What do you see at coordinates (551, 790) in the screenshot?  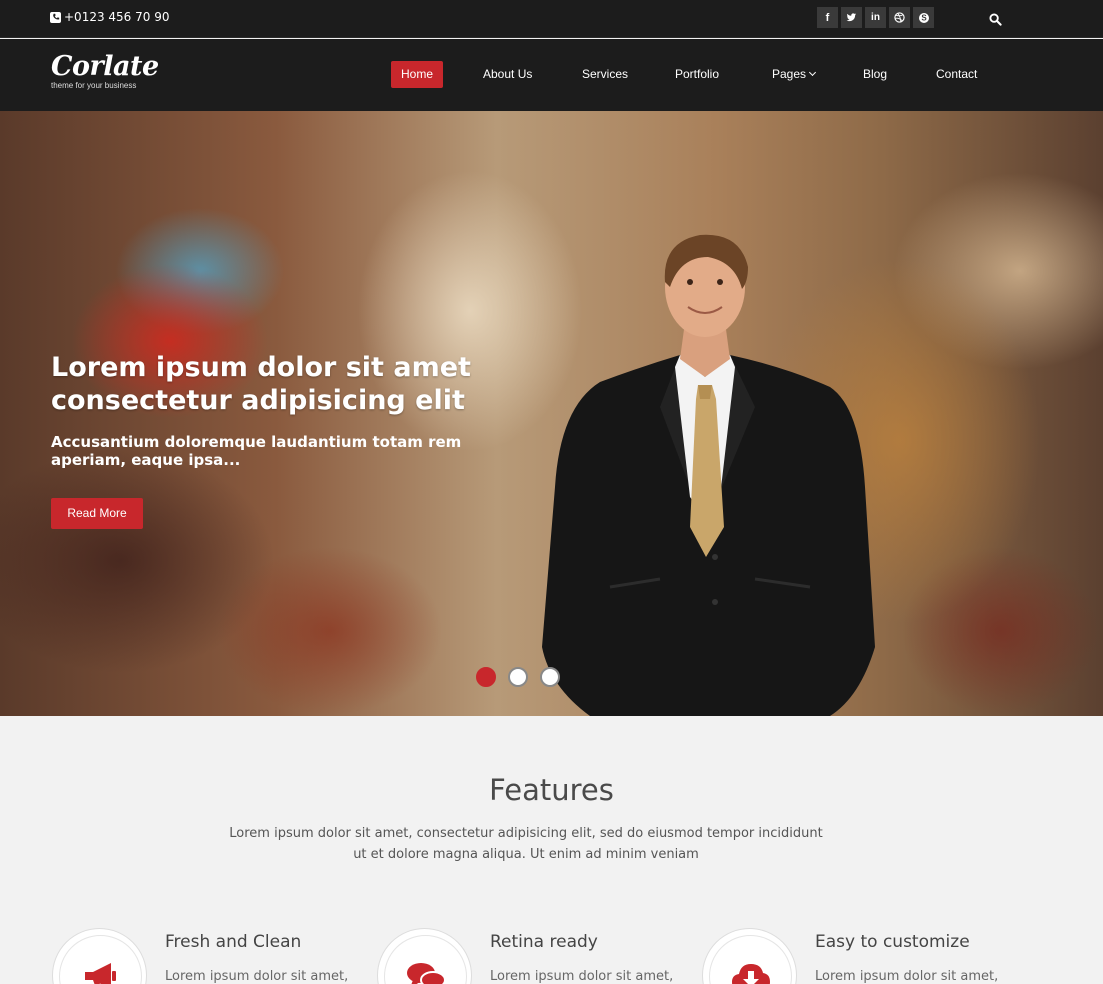 I see `features-title: Features` at bounding box center [551, 790].